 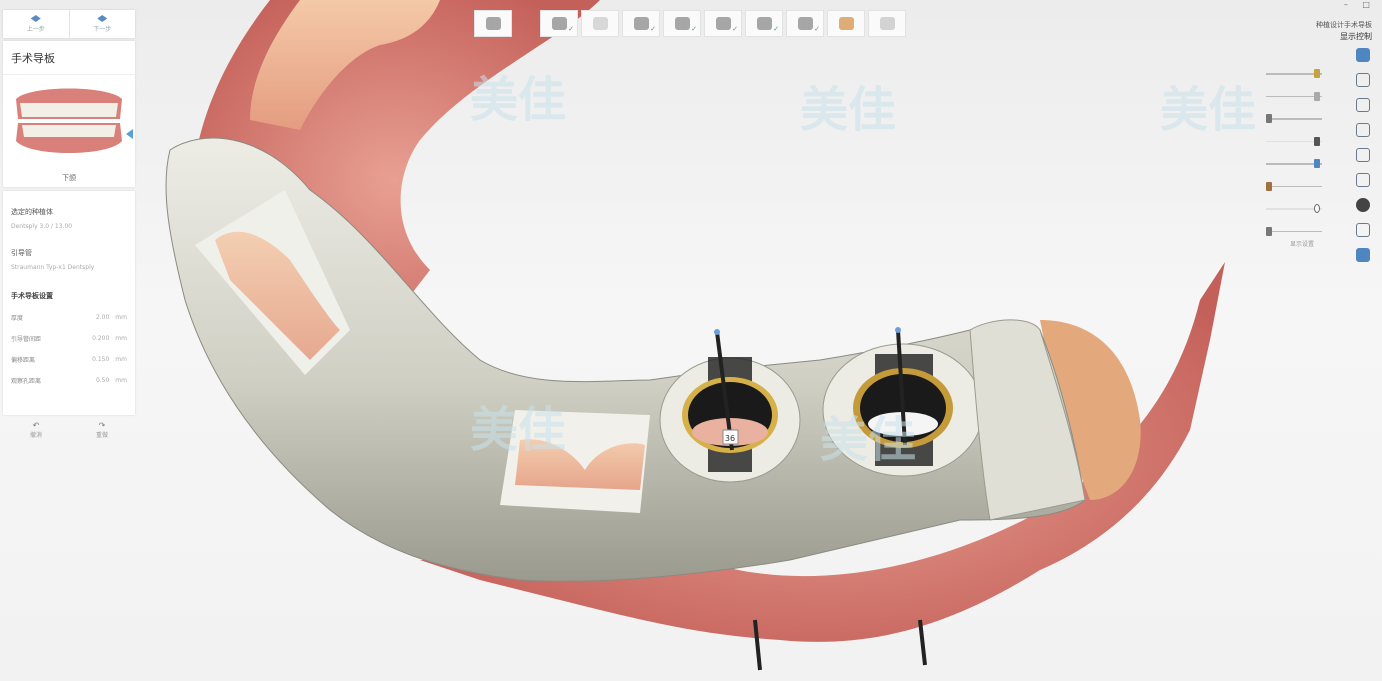 What do you see at coordinates (1356, 36) in the screenshot?
I see `right-title-line2: 显示控制` at bounding box center [1356, 36].